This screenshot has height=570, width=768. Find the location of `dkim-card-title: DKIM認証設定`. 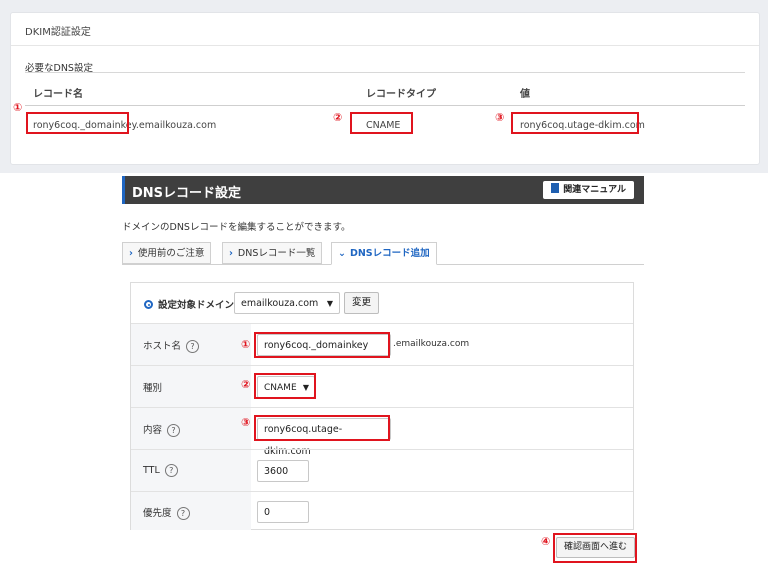

dkim-card-title: DKIM認証設定 is located at coordinates (58, 32).